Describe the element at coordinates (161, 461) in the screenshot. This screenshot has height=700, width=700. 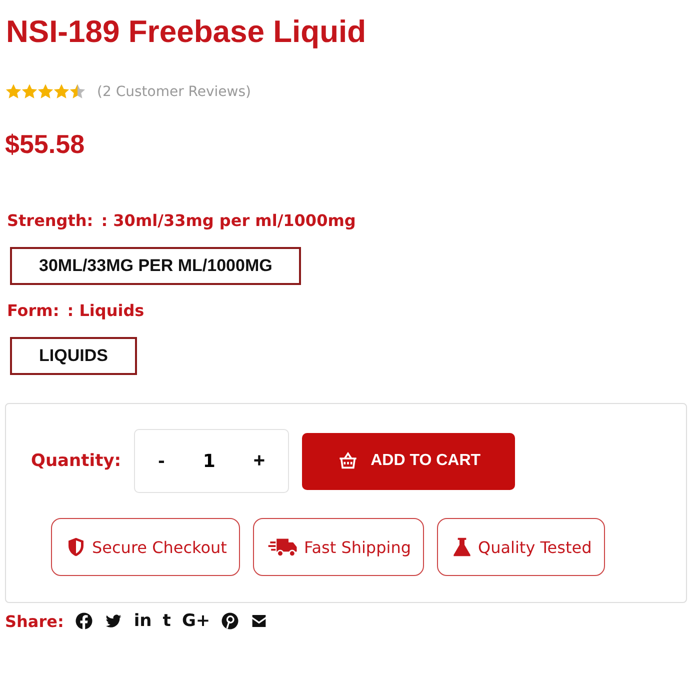
I see `decrease-button: -` at that location.